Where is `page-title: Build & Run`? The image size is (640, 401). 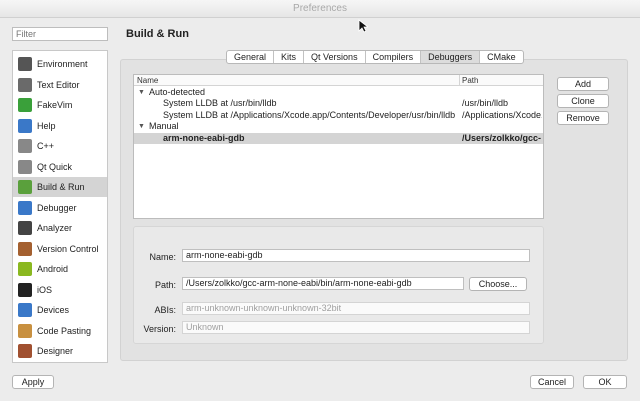 page-title: Build & Run is located at coordinates (157, 34).